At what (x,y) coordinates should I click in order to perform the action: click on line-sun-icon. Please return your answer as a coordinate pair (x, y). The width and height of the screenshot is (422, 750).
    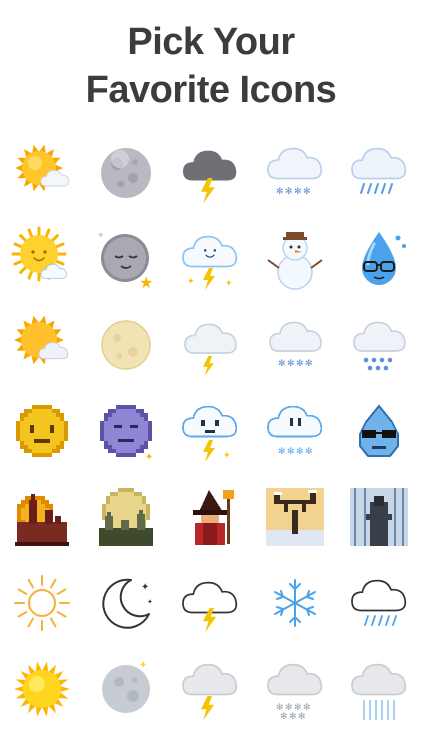
    Looking at the image, I should click on (42, 603).